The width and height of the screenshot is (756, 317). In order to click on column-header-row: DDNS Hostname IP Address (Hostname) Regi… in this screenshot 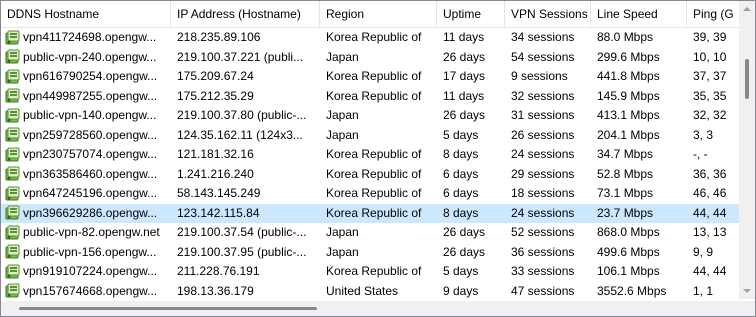, I will do `click(371, 14)`.